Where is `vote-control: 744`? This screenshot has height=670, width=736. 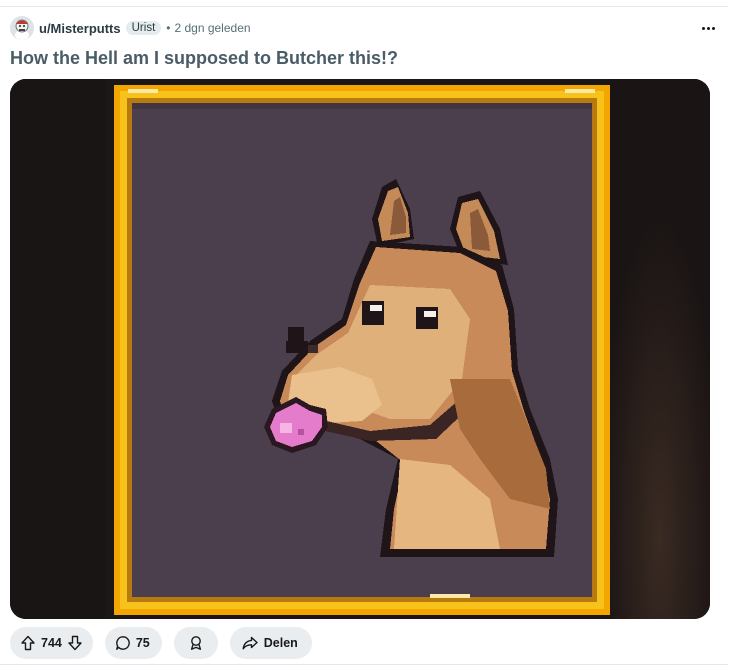 vote-control: 744 is located at coordinates (51, 643).